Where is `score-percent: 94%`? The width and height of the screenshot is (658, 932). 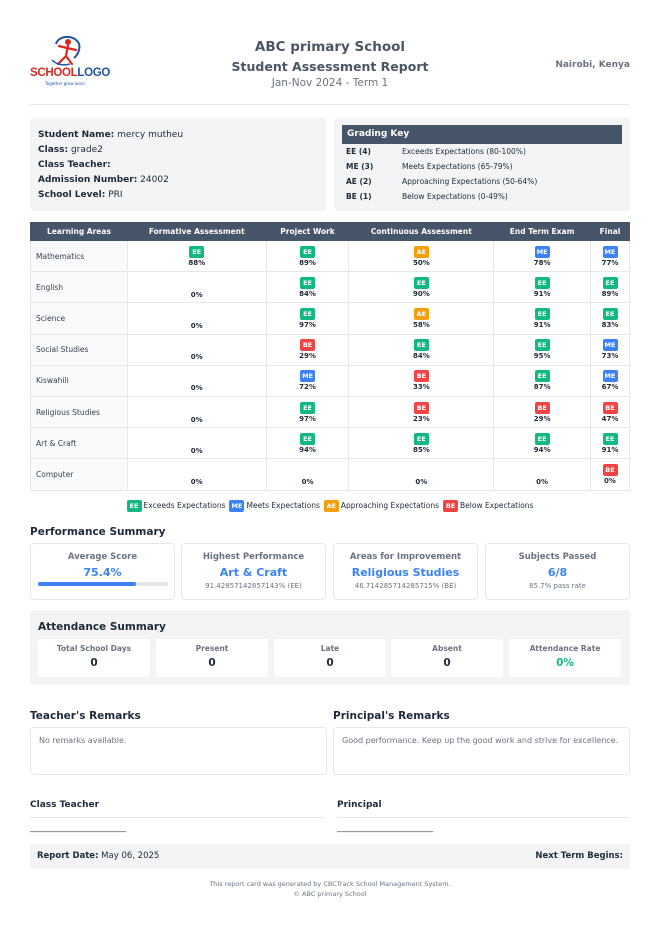
score-percent: 94% is located at coordinates (542, 449).